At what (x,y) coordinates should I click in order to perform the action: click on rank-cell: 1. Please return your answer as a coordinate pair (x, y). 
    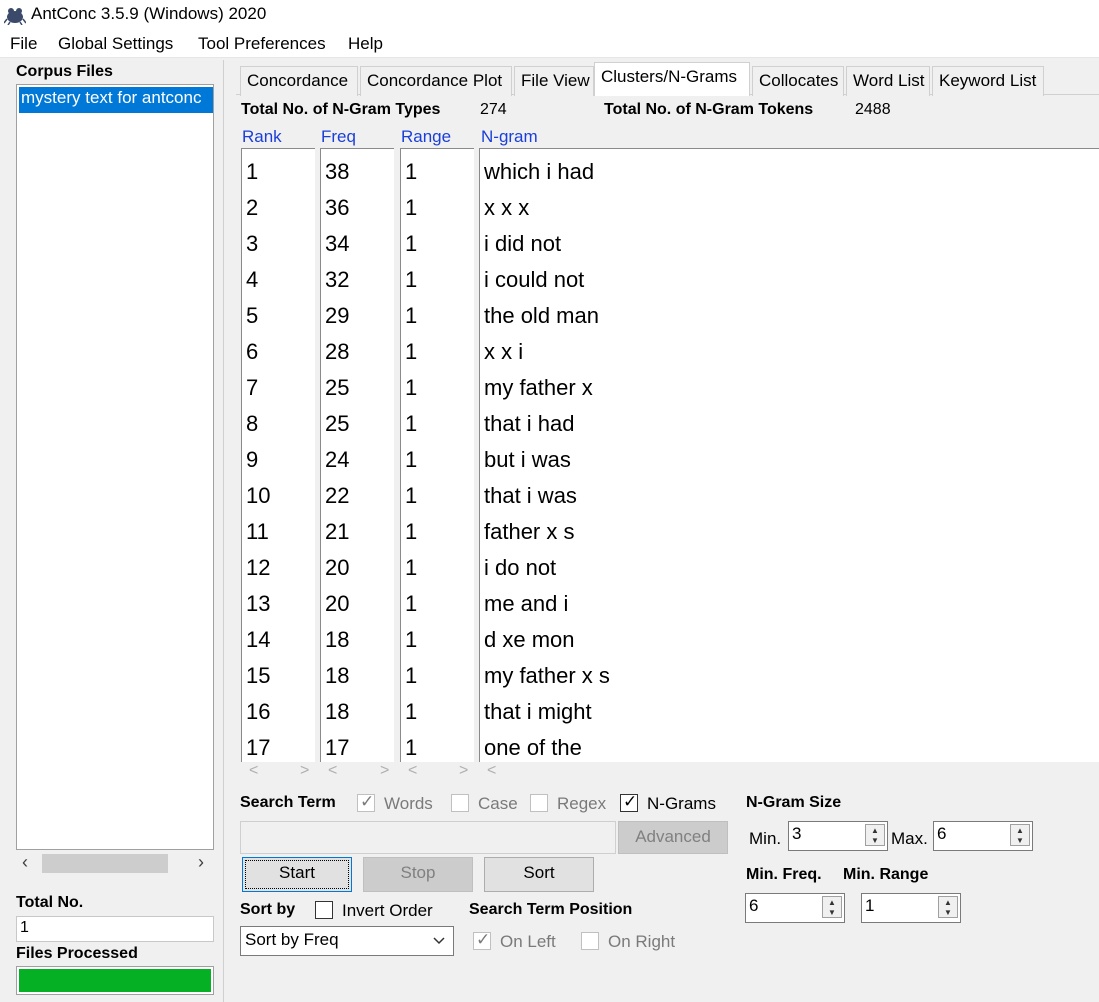
    Looking at the image, I should click on (252, 172).